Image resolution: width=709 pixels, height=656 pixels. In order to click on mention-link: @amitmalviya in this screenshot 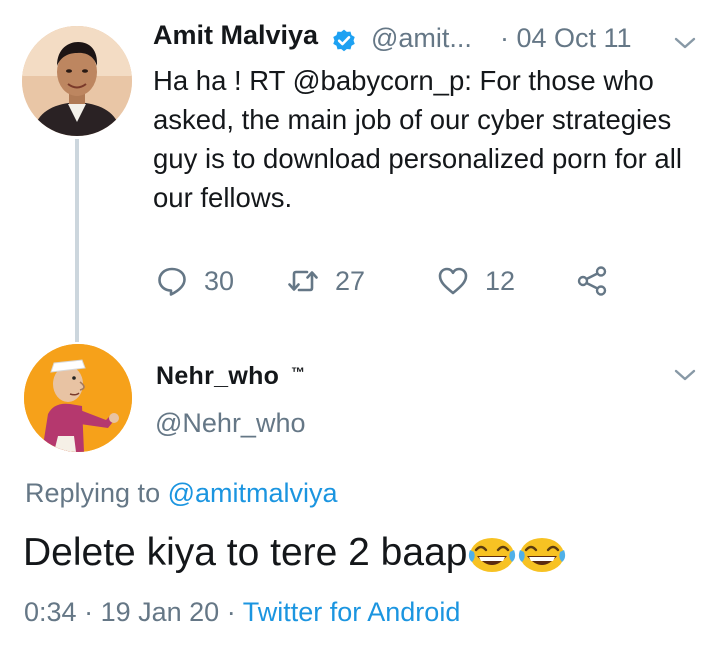, I will do `click(253, 493)`.